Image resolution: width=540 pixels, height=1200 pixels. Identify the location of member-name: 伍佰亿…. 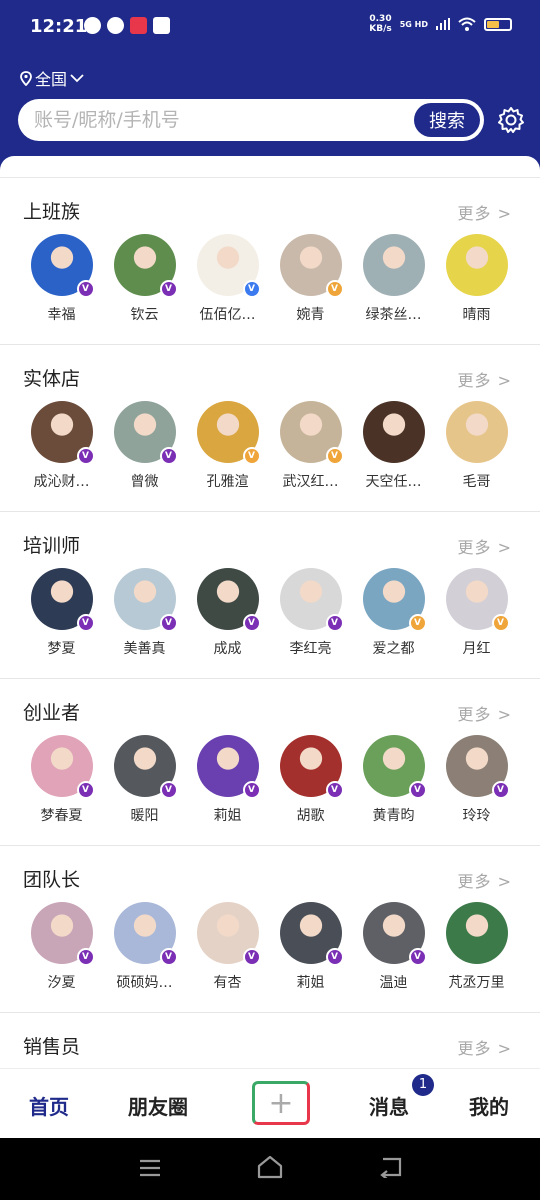
(227, 315).